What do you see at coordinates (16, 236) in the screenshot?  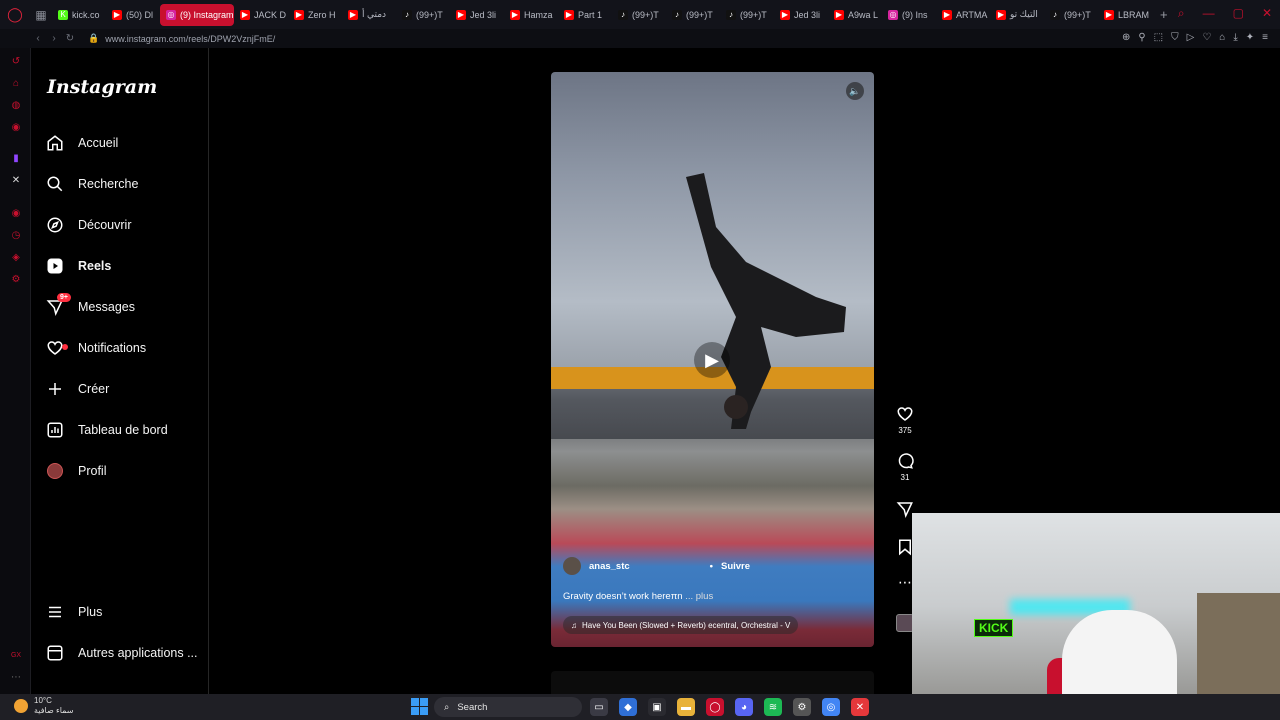 I see `clock-icon: ◷` at bounding box center [16, 236].